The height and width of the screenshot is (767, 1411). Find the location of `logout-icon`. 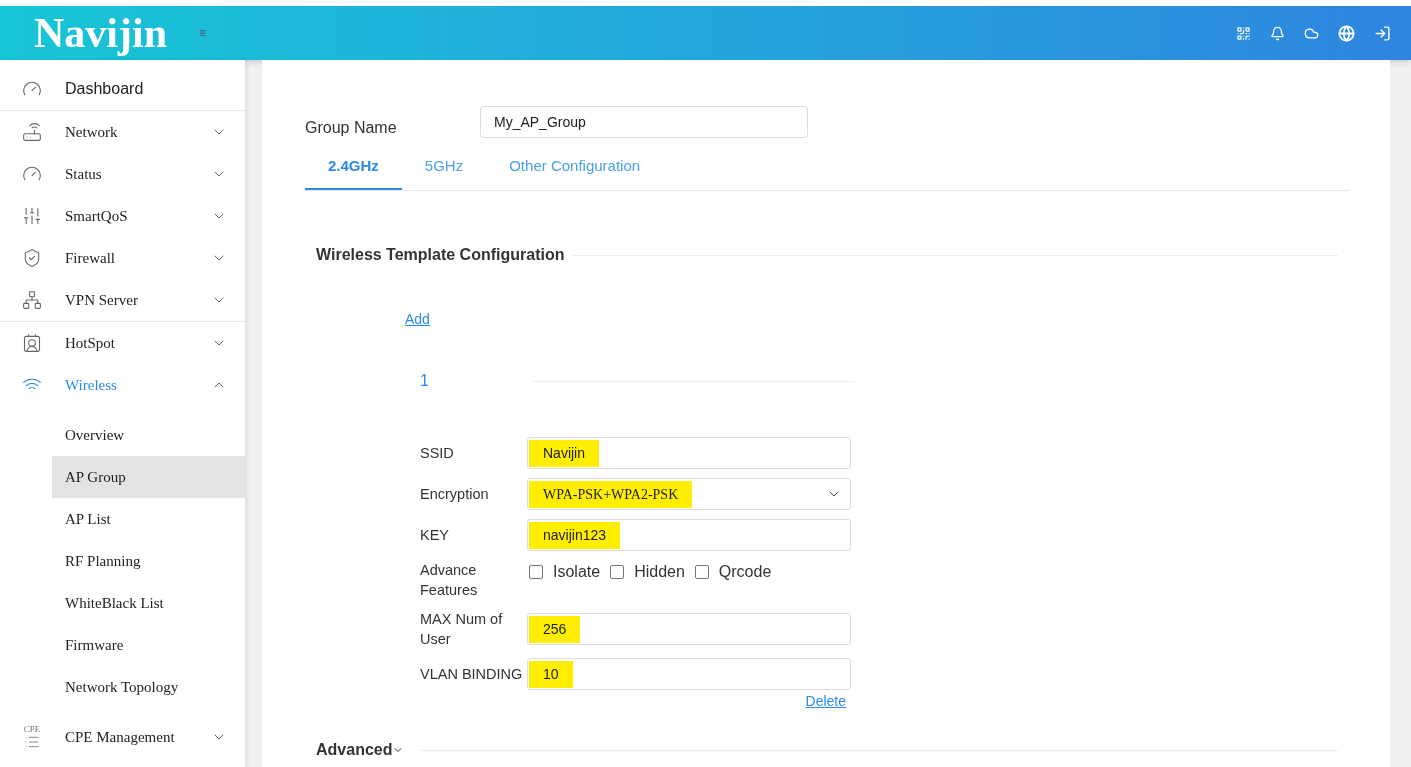

logout-icon is located at coordinates (1382, 33).